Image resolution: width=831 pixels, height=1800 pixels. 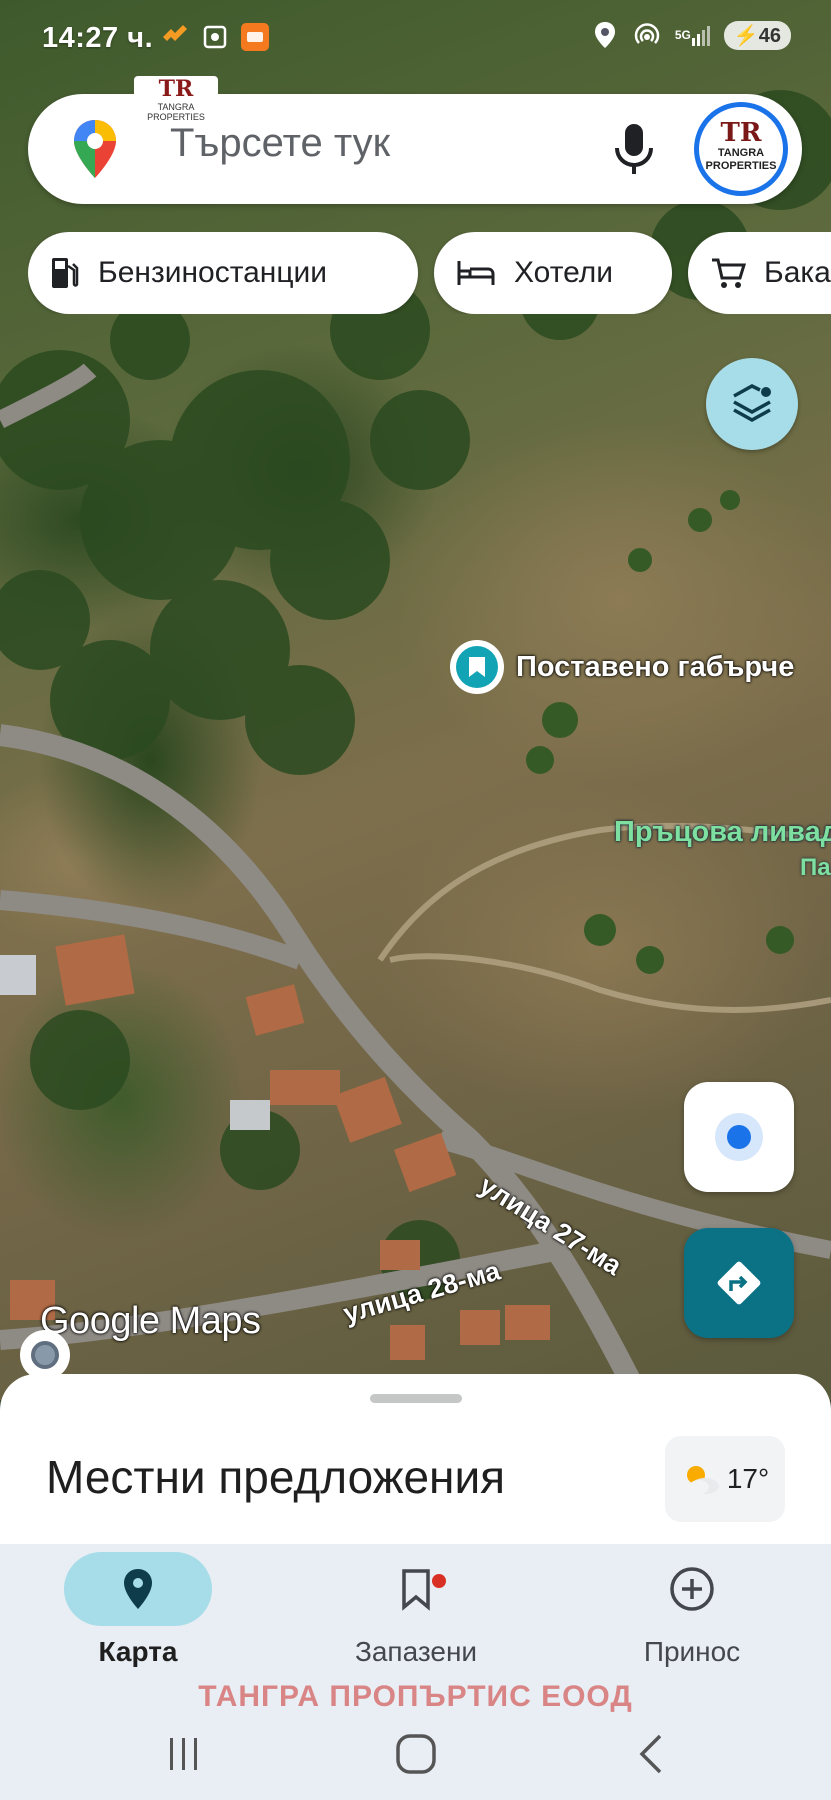 What do you see at coordinates (45, 1355) in the screenshot?
I see `map-marker-small` at bounding box center [45, 1355].